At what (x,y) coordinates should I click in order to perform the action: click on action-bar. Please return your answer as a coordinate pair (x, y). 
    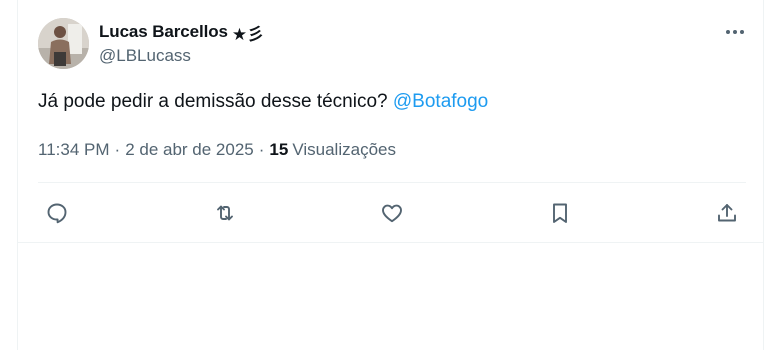
    Looking at the image, I should click on (392, 213).